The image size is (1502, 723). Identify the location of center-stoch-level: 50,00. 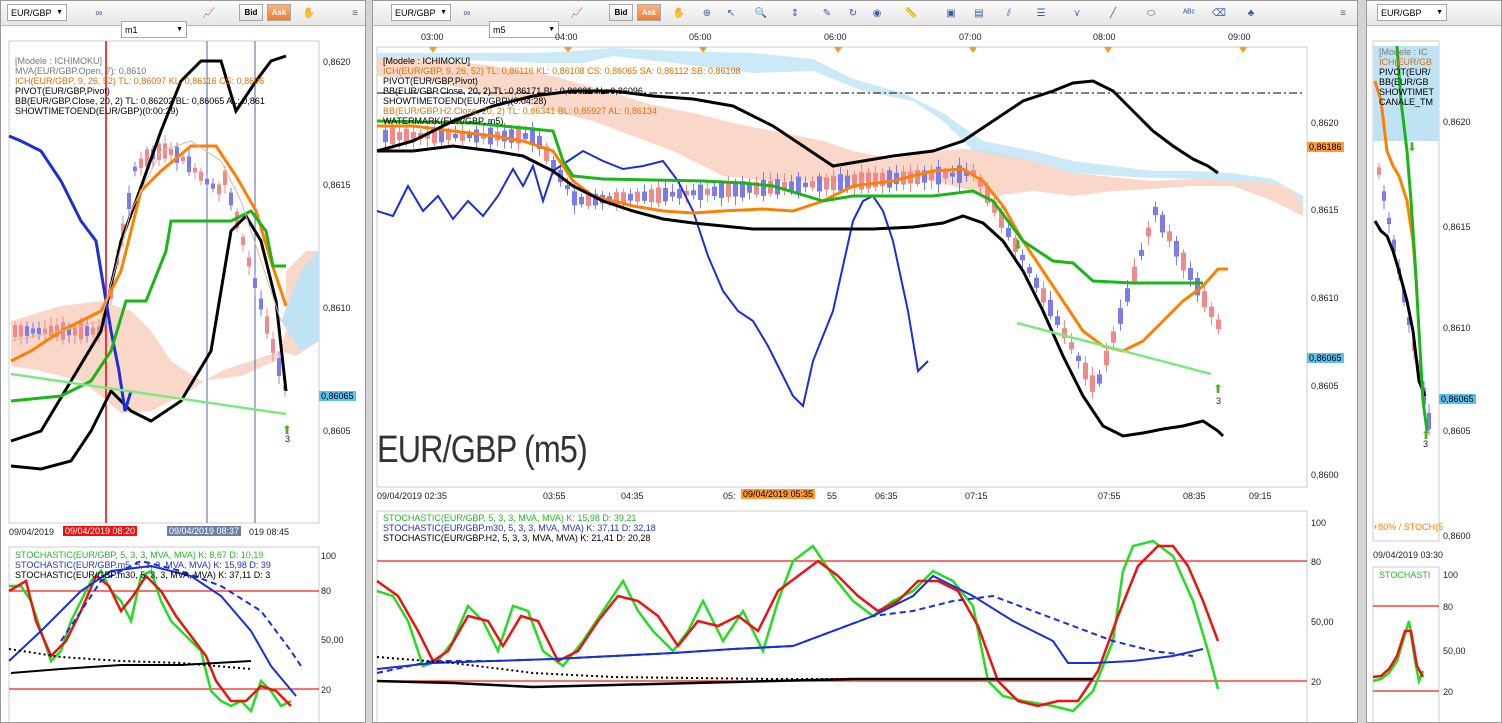
(1322, 622).